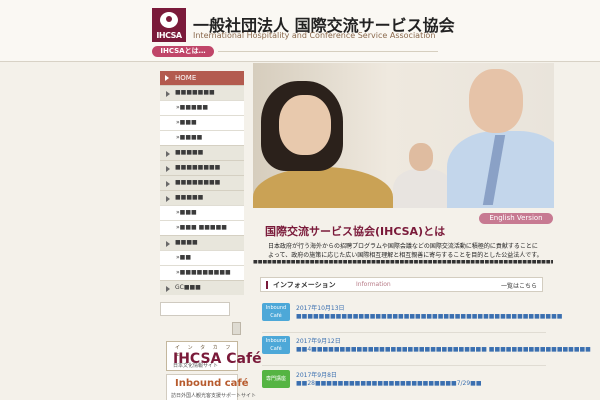  I want to click on sidebar-item-3: »■■■, so click(202, 122).